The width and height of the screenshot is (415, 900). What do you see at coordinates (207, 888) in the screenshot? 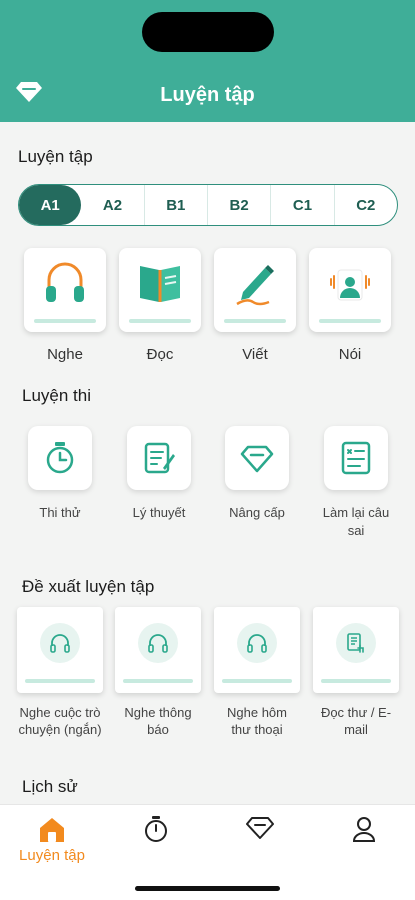
I see `home-indicator` at bounding box center [207, 888].